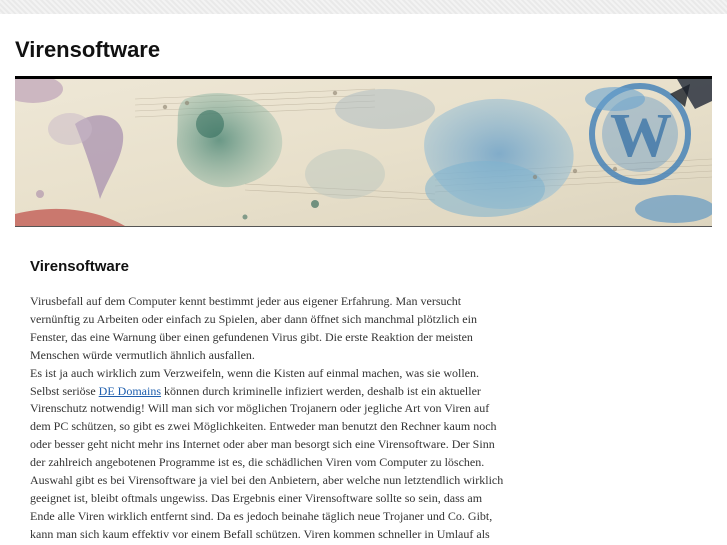  Describe the element at coordinates (130, 391) in the screenshot. I see `de-domains-link: DE Domains` at that location.